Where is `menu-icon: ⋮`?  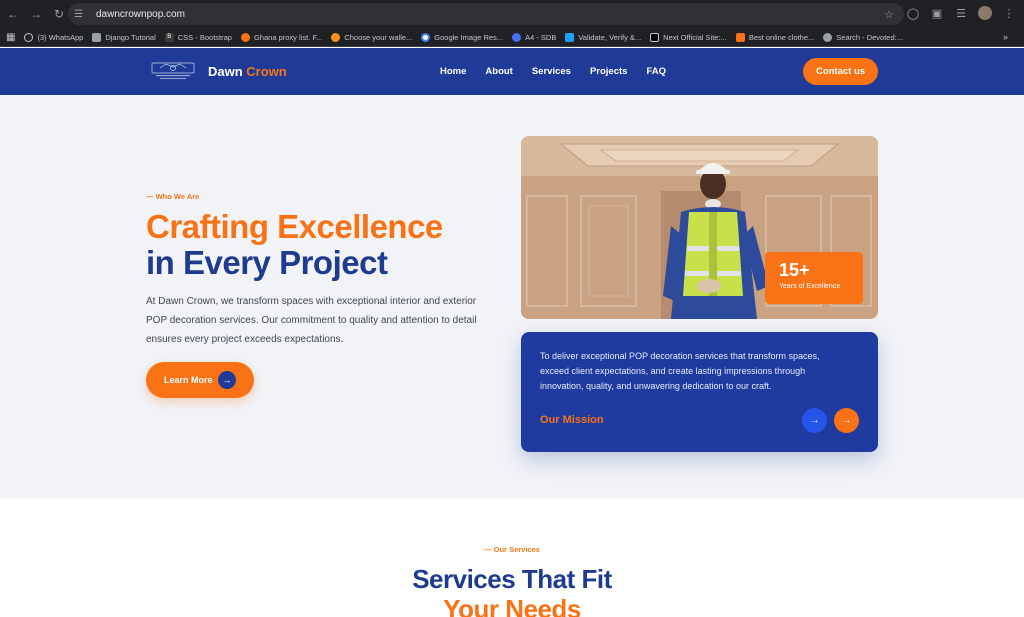 menu-icon: ⋮ is located at coordinates (1009, 13).